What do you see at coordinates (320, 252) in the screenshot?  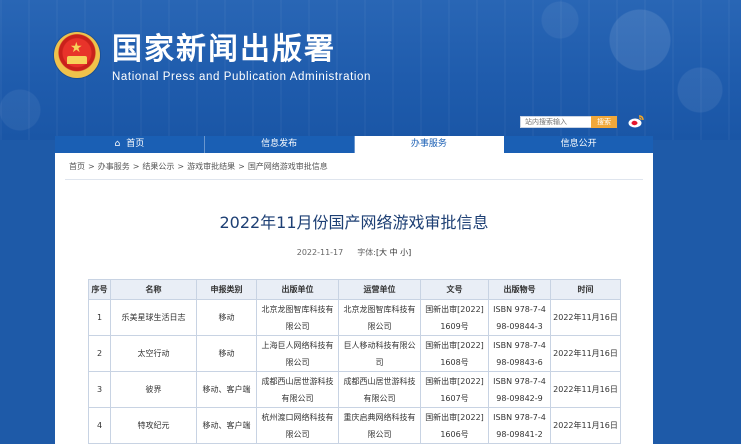 I see `publish-date: 2022-11-17` at bounding box center [320, 252].